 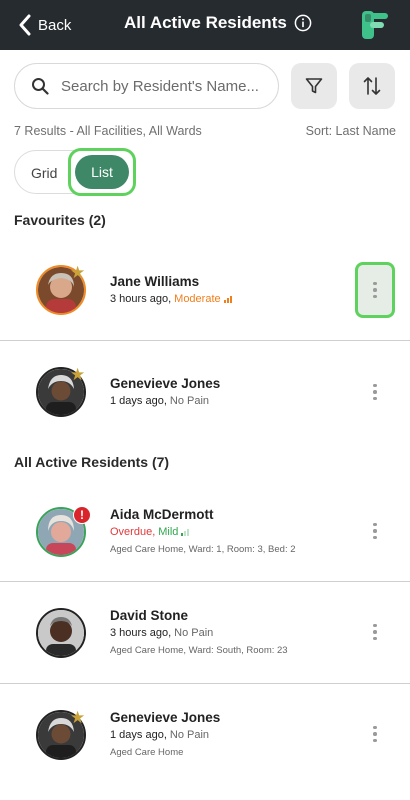 What do you see at coordinates (168, 532) in the screenshot?
I see `pain-level: Mild` at bounding box center [168, 532].